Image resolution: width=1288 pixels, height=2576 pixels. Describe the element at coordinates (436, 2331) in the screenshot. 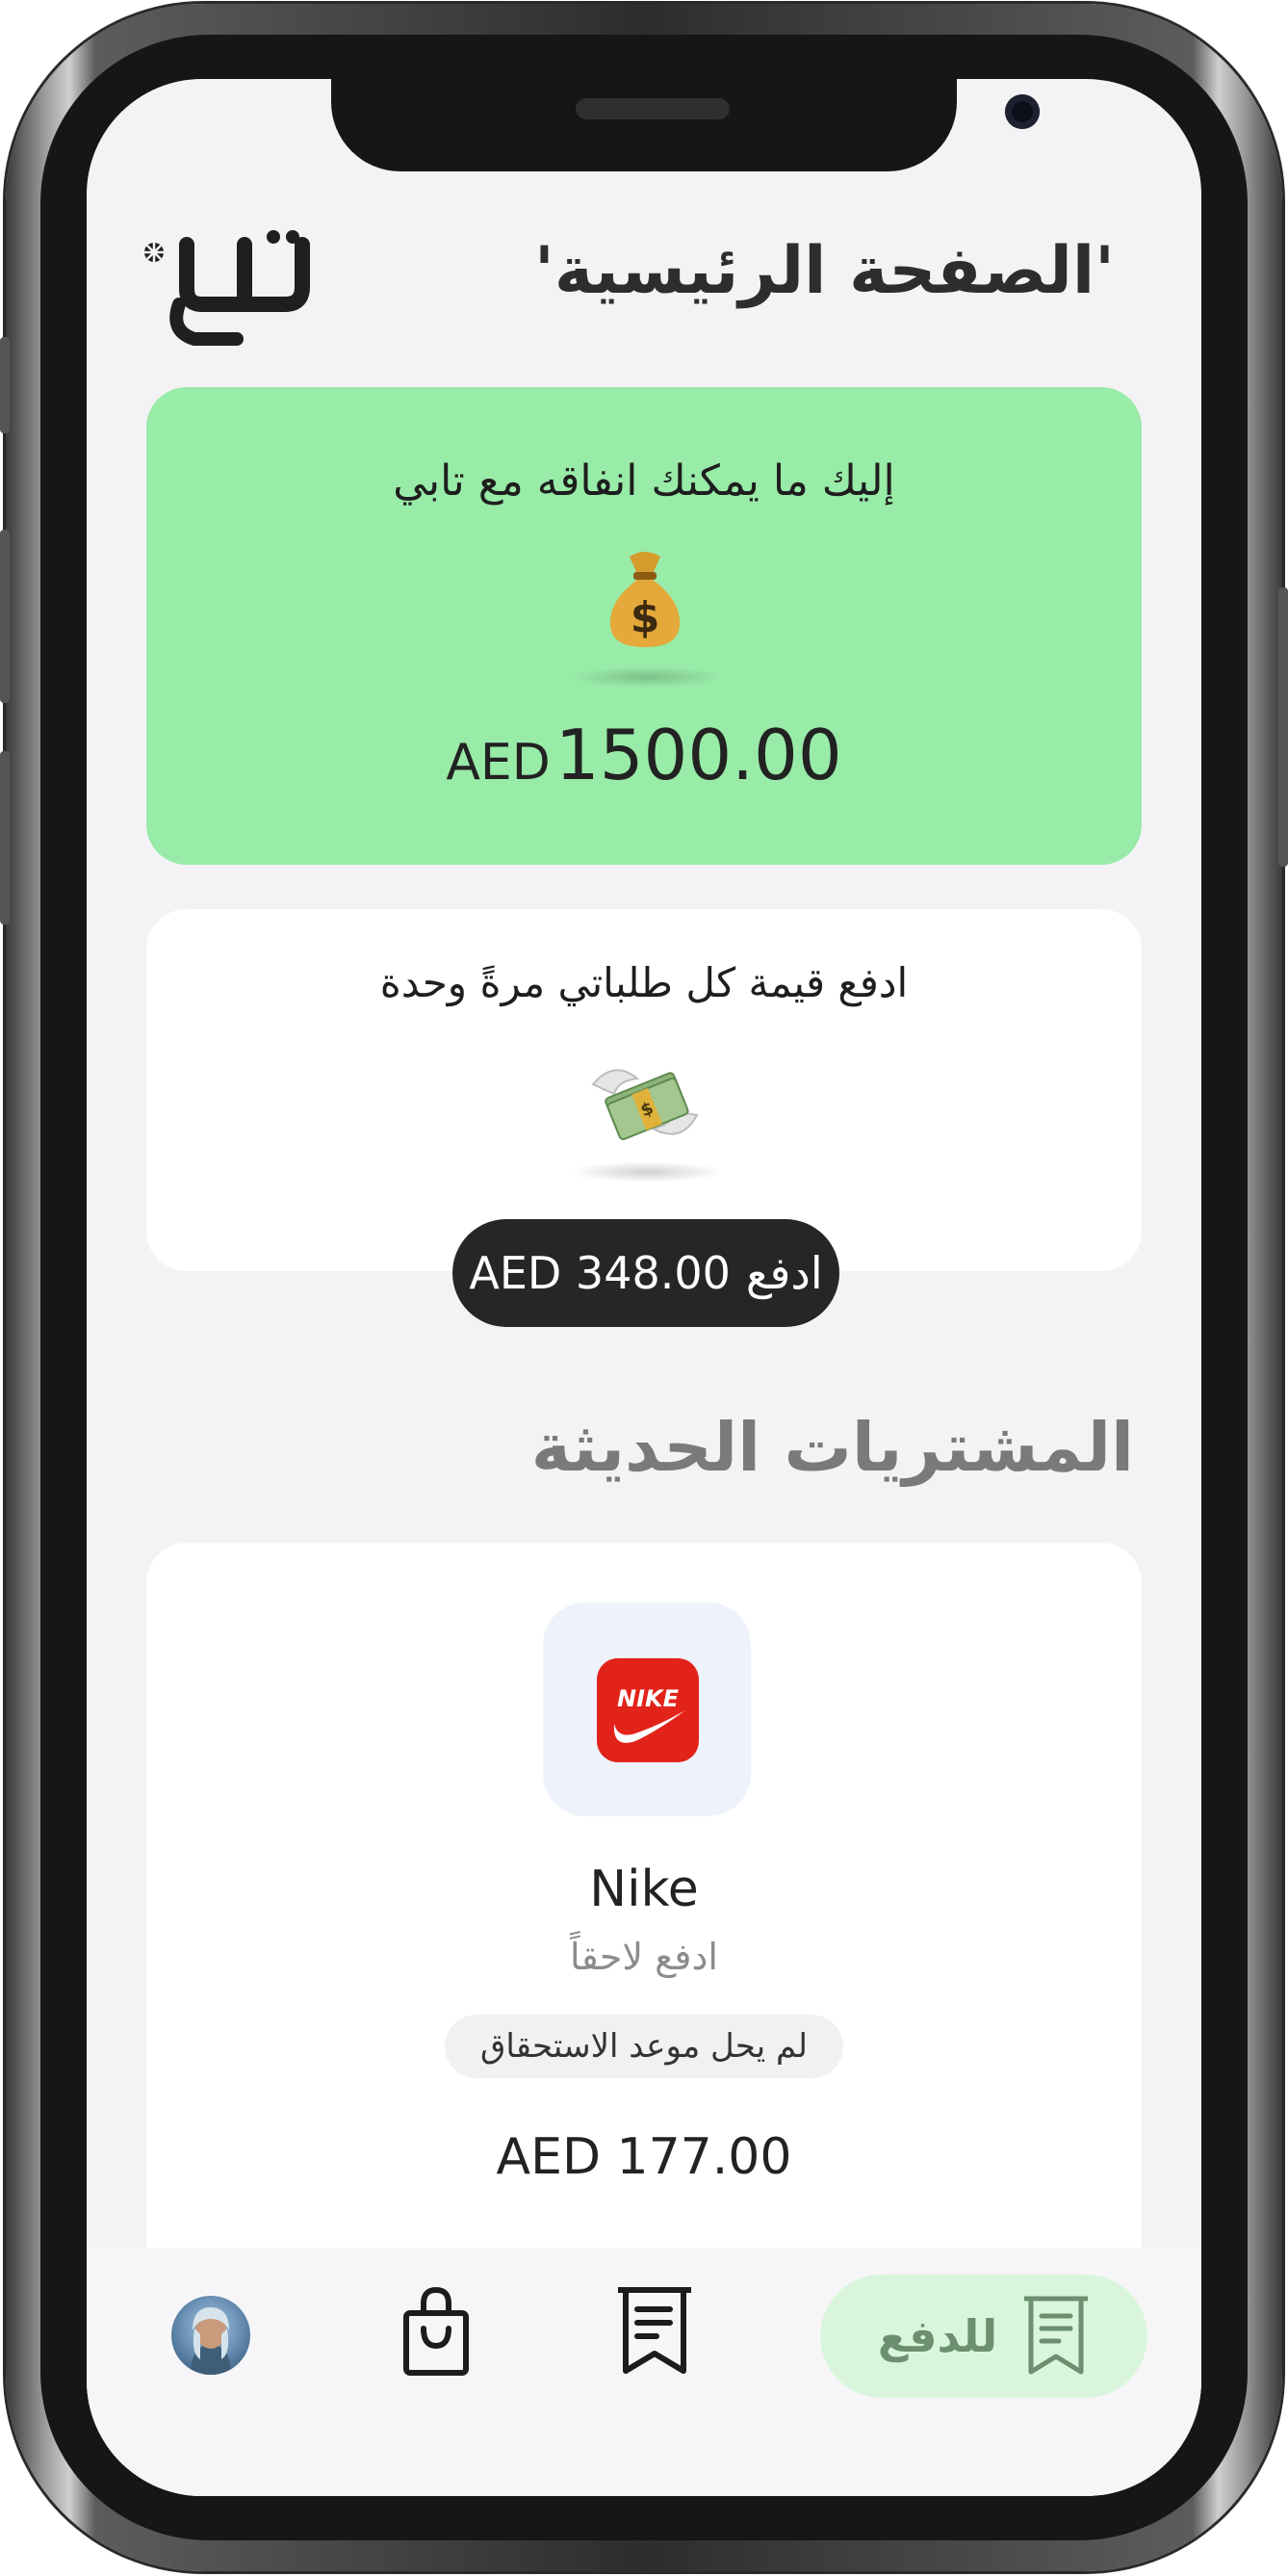

I see `shopping-bag-icon` at that location.